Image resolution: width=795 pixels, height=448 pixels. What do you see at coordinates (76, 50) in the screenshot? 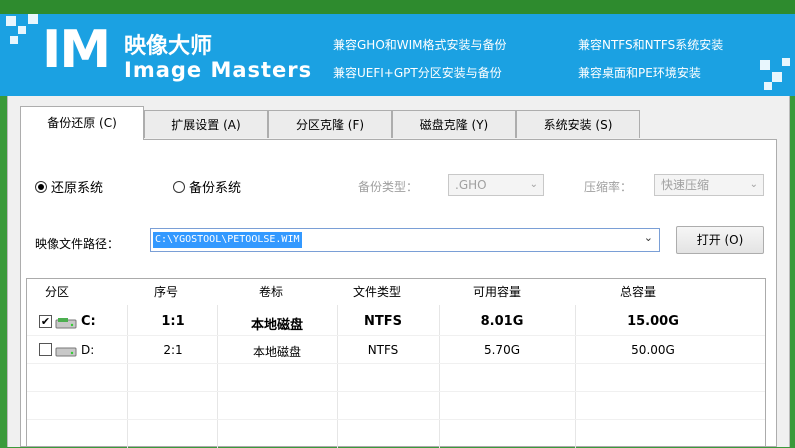
I see `logo-mark: IM` at bounding box center [76, 50].